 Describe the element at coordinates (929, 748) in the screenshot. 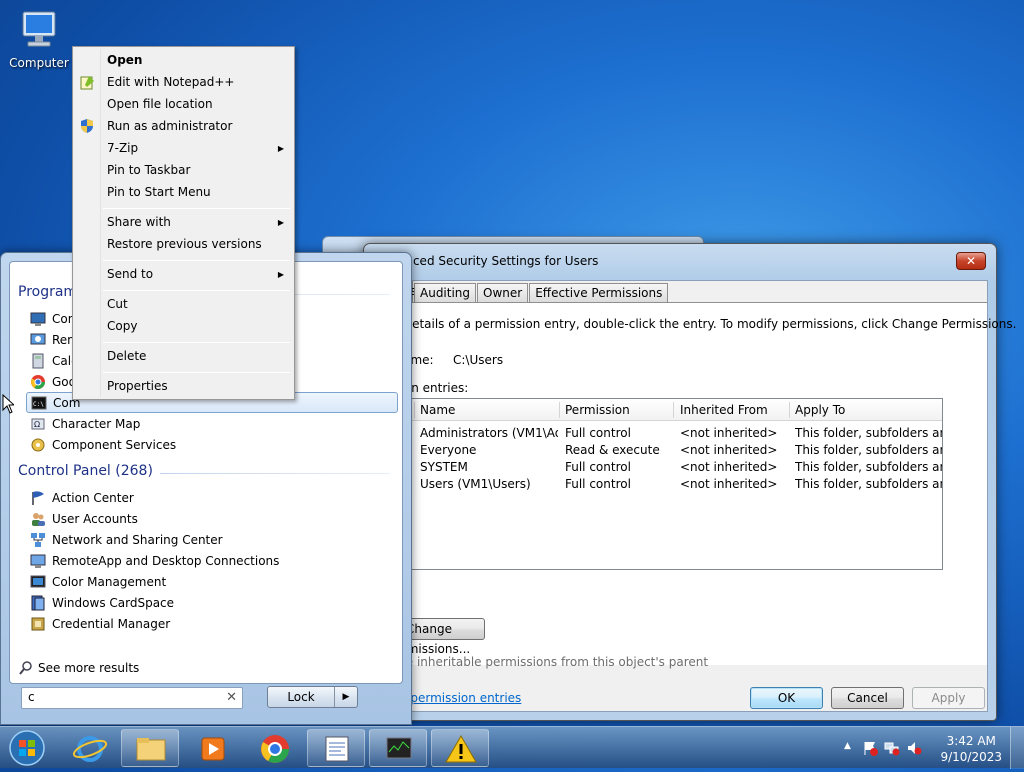

I see `system-tray: ▲ 3:42 AM 9/10/2023` at that location.